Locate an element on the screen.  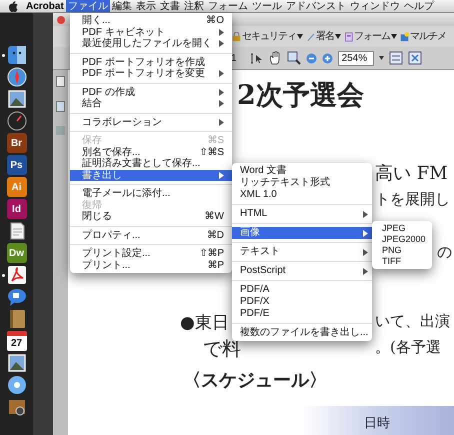
document-heading: 2次予選会 is located at coordinates (300, 95).